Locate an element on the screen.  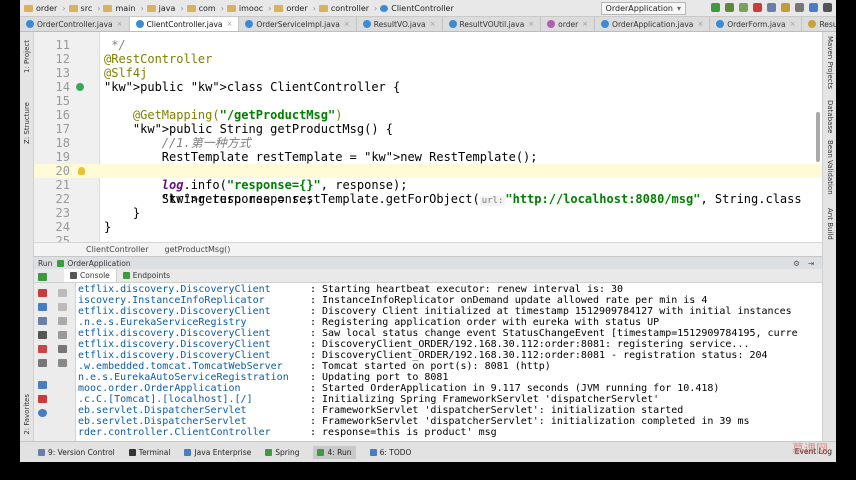
breadcrumb-clientcontroller: ClientController is located at coordinates (417, 8).